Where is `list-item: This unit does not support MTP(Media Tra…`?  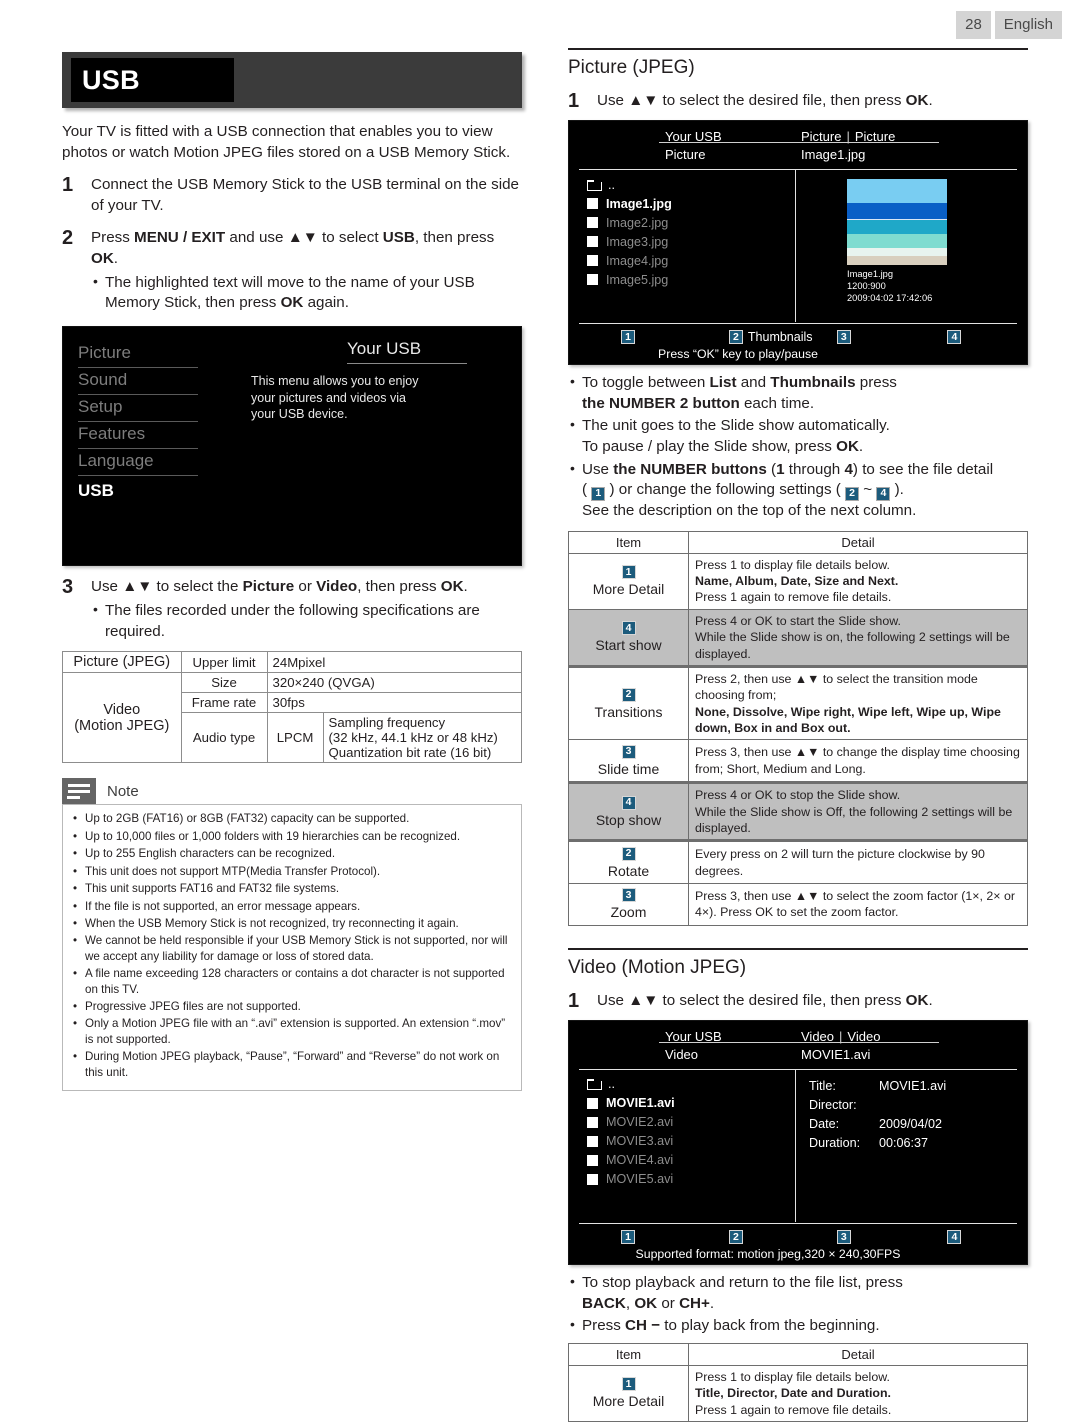
list-item: This unit does not support MTP(Media Tra… is located at coordinates (292, 872).